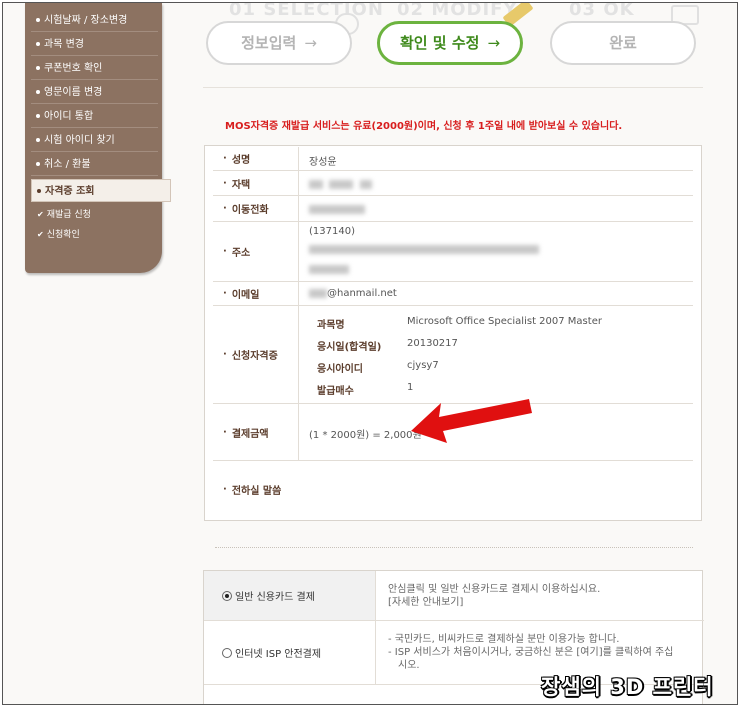  Describe the element at coordinates (101, 190) in the screenshot. I see `sidebar-item-cert-lookup: 자격증 조회` at that location.